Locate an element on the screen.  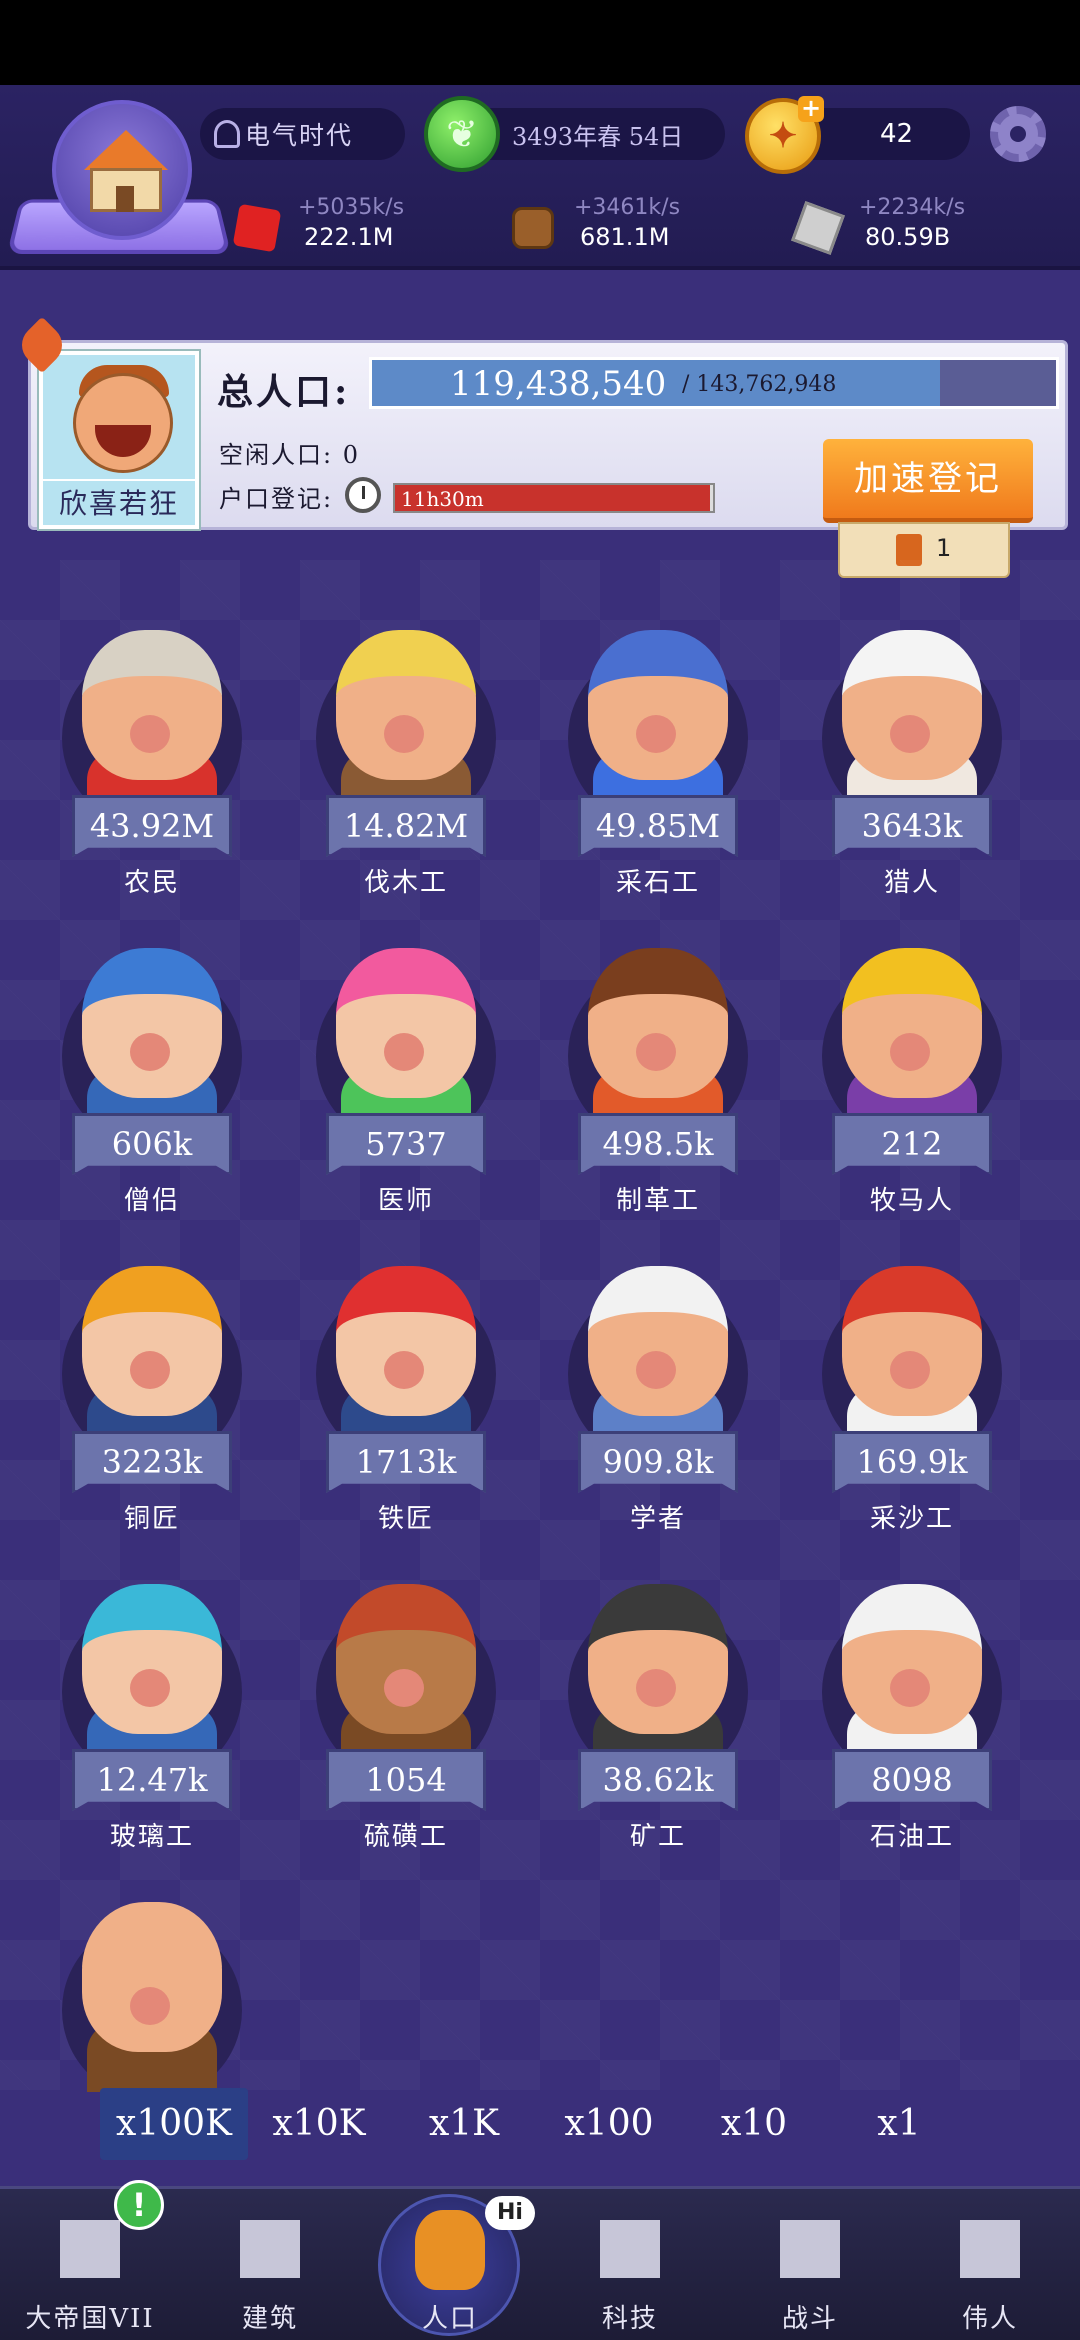
resource-rate: +2234k/s is located at coordinates (912, 207).